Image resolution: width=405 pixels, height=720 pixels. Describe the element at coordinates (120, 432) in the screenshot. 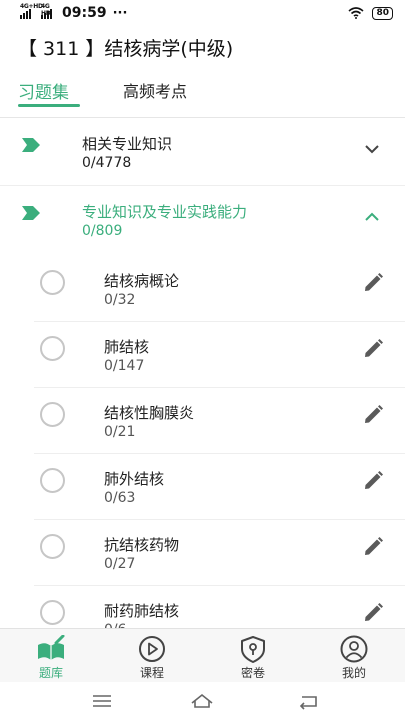

I see `chapter-count: 0/21` at that location.